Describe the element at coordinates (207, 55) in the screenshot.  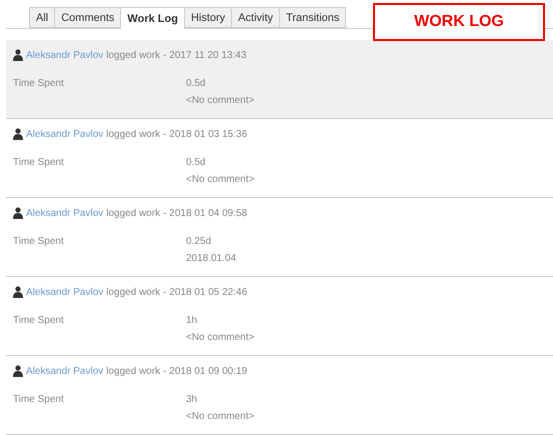
I see `date-text: 2017 11 20 13:43` at that location.